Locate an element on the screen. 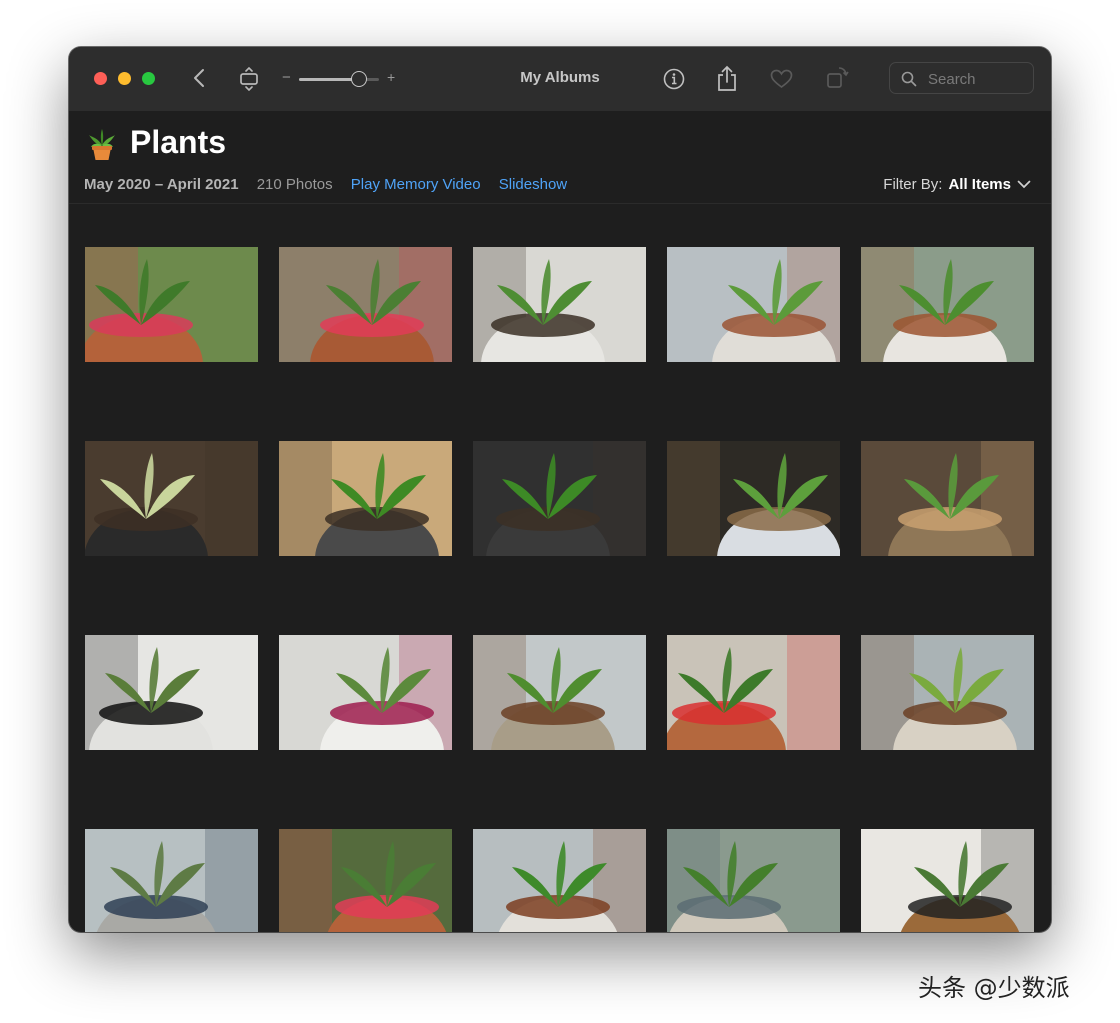 This screenshot has height=1023, width=1120. photo-thumbnail-basket-plants is located at coordinates (753, 498).